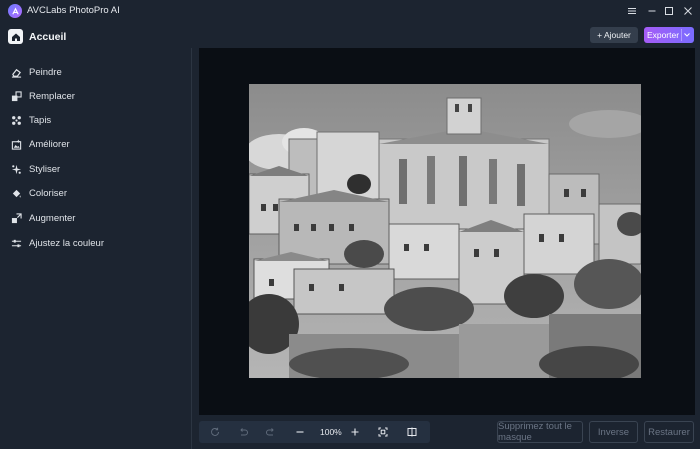 This screenshot has width=700, height=449. I want to click on zoom-out-icon, so click(300, 432).